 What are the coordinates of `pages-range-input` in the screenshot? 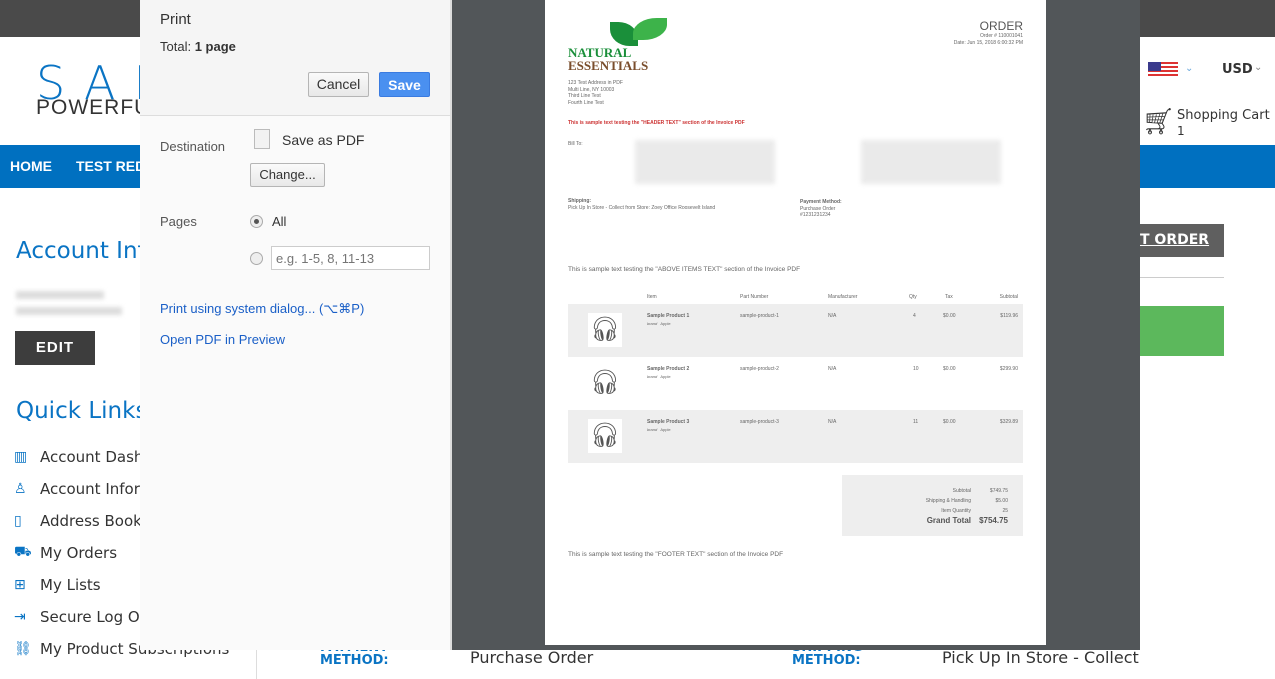 It's located at (350, 258).